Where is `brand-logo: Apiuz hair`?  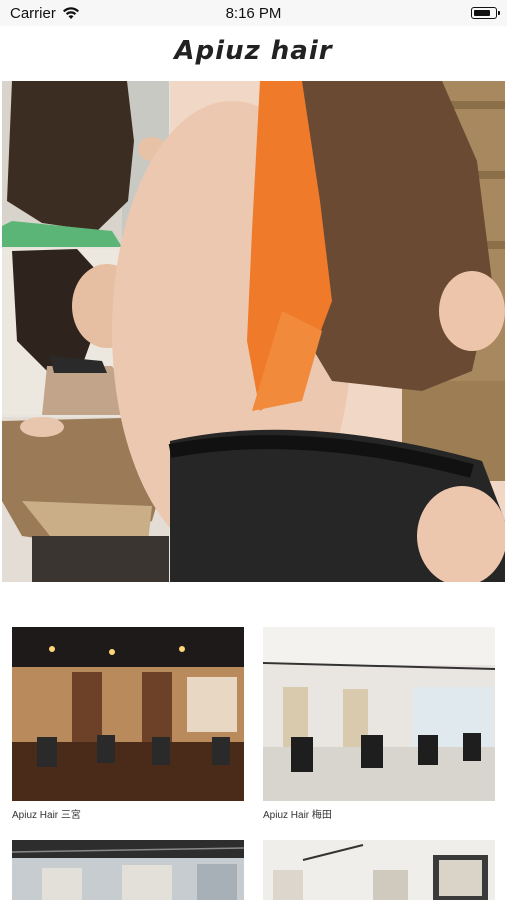
brand-logo: Apiuz hair is located at coordinates (253, 51).